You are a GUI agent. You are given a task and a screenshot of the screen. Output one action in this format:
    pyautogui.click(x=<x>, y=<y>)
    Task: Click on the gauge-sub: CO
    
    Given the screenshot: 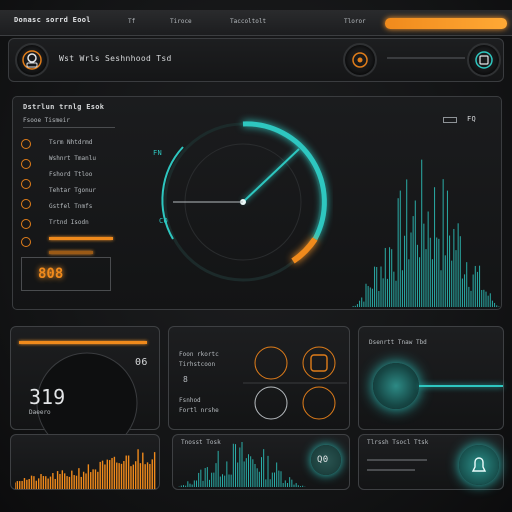 What is the action you would take?
    pyautogui.click(x=164, y=221)
    